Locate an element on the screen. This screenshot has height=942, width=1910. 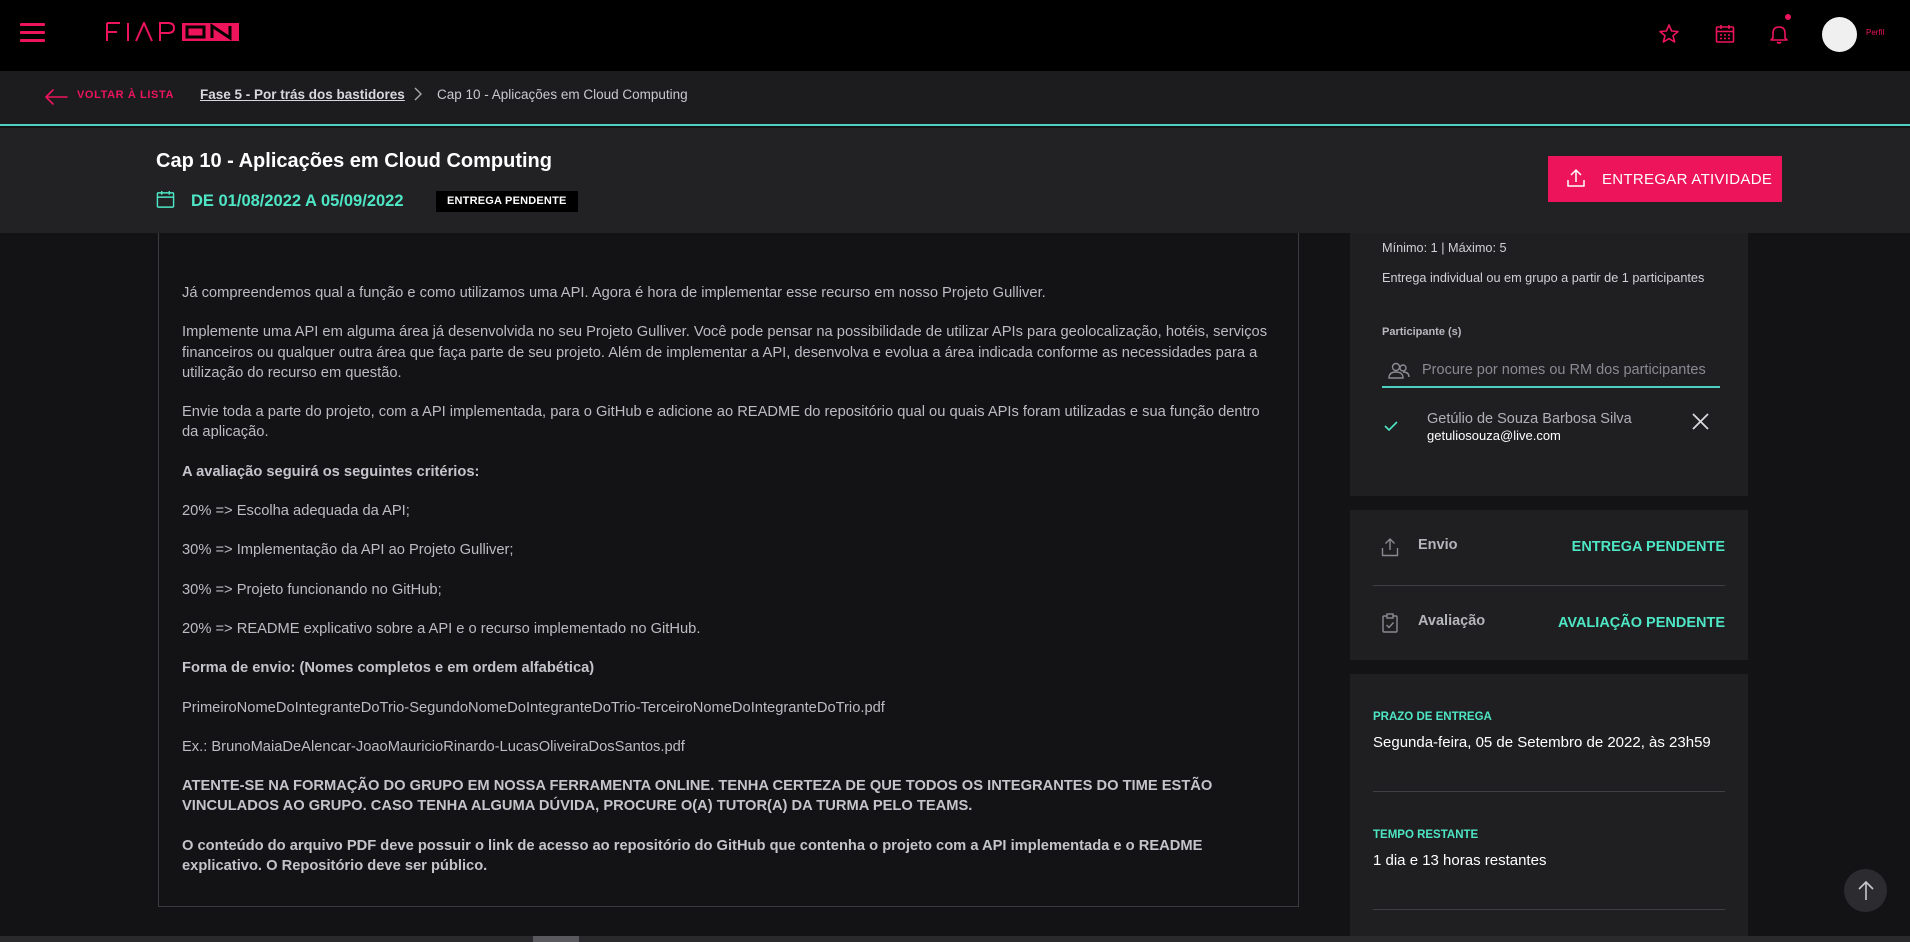
envio-label: Envio is located at coordinates (1438, 545).